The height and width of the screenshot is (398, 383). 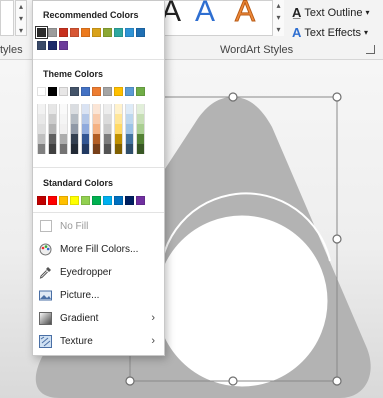 I want to click on resize-handle-bottom-right, so click(x=337, y=381).